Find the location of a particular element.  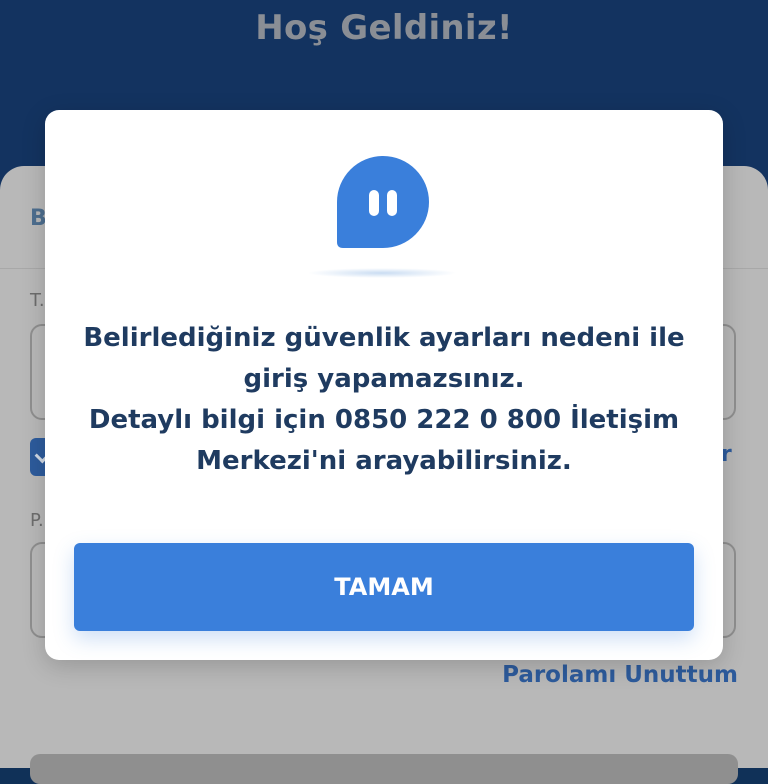

password-field-label: P. is located at coordinates (37, 520).